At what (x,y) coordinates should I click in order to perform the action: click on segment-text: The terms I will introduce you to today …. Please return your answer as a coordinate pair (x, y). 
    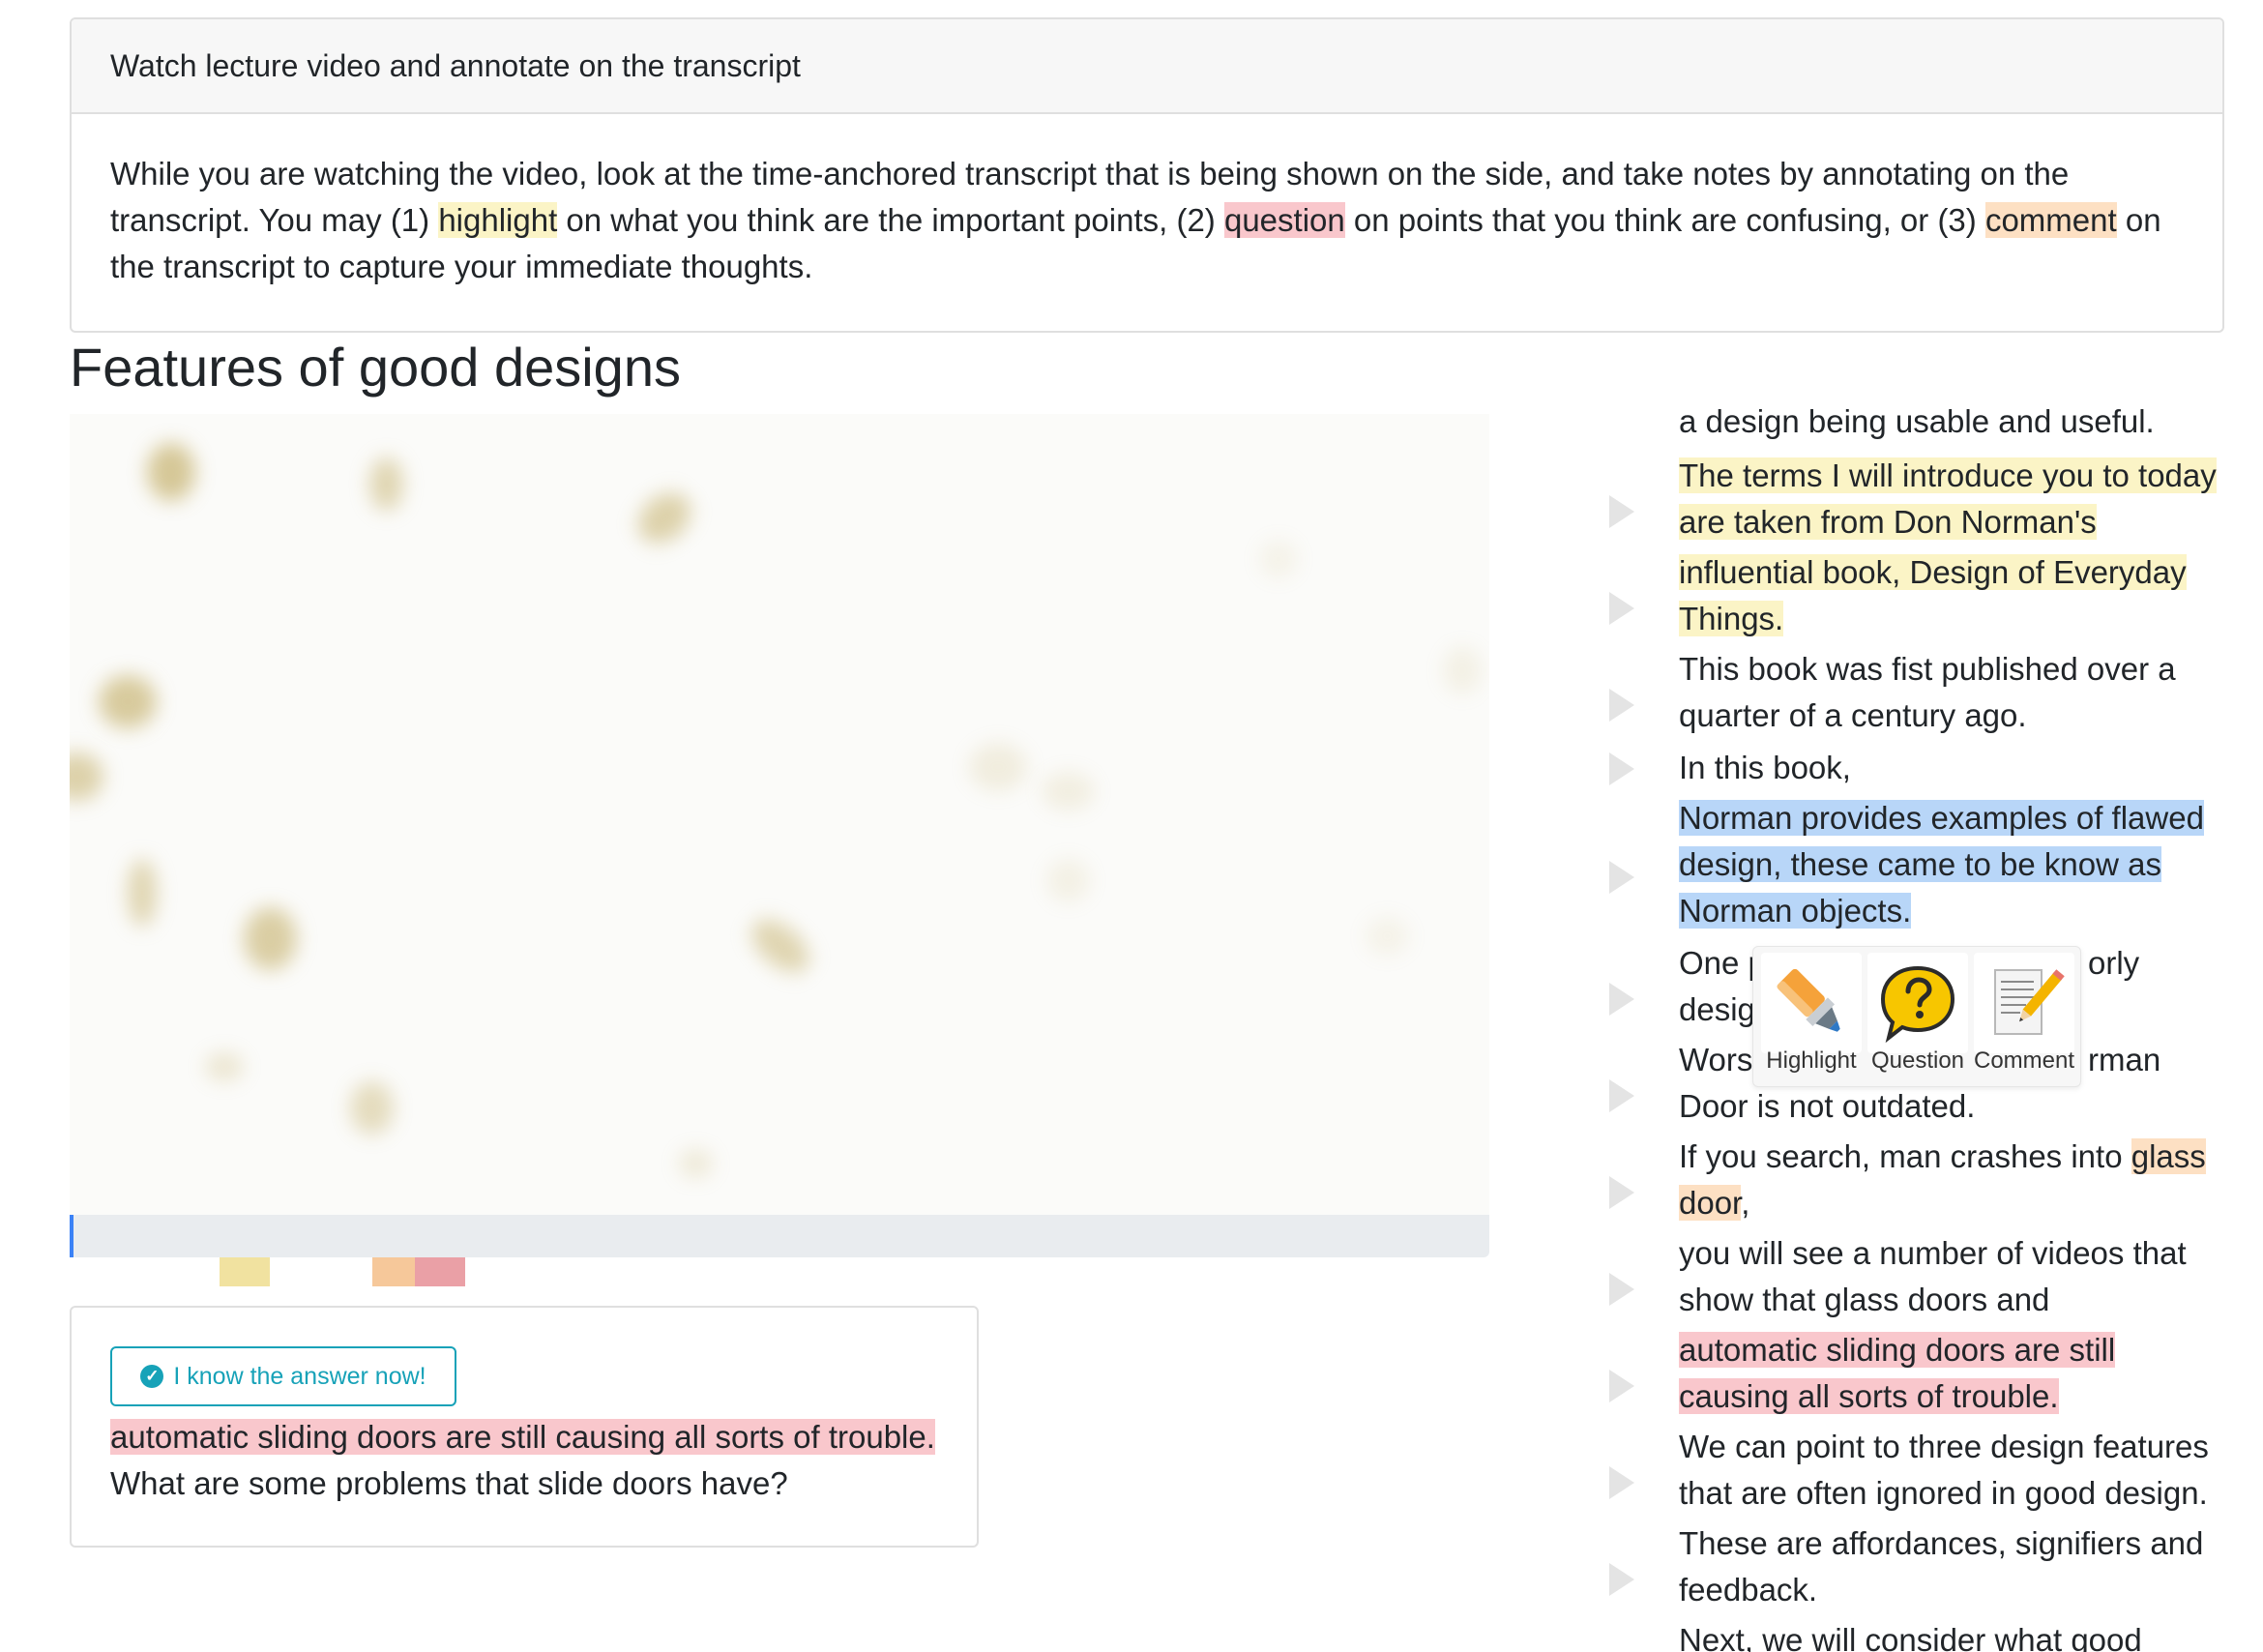
    Looking at the image, I should click on (1951, 499).